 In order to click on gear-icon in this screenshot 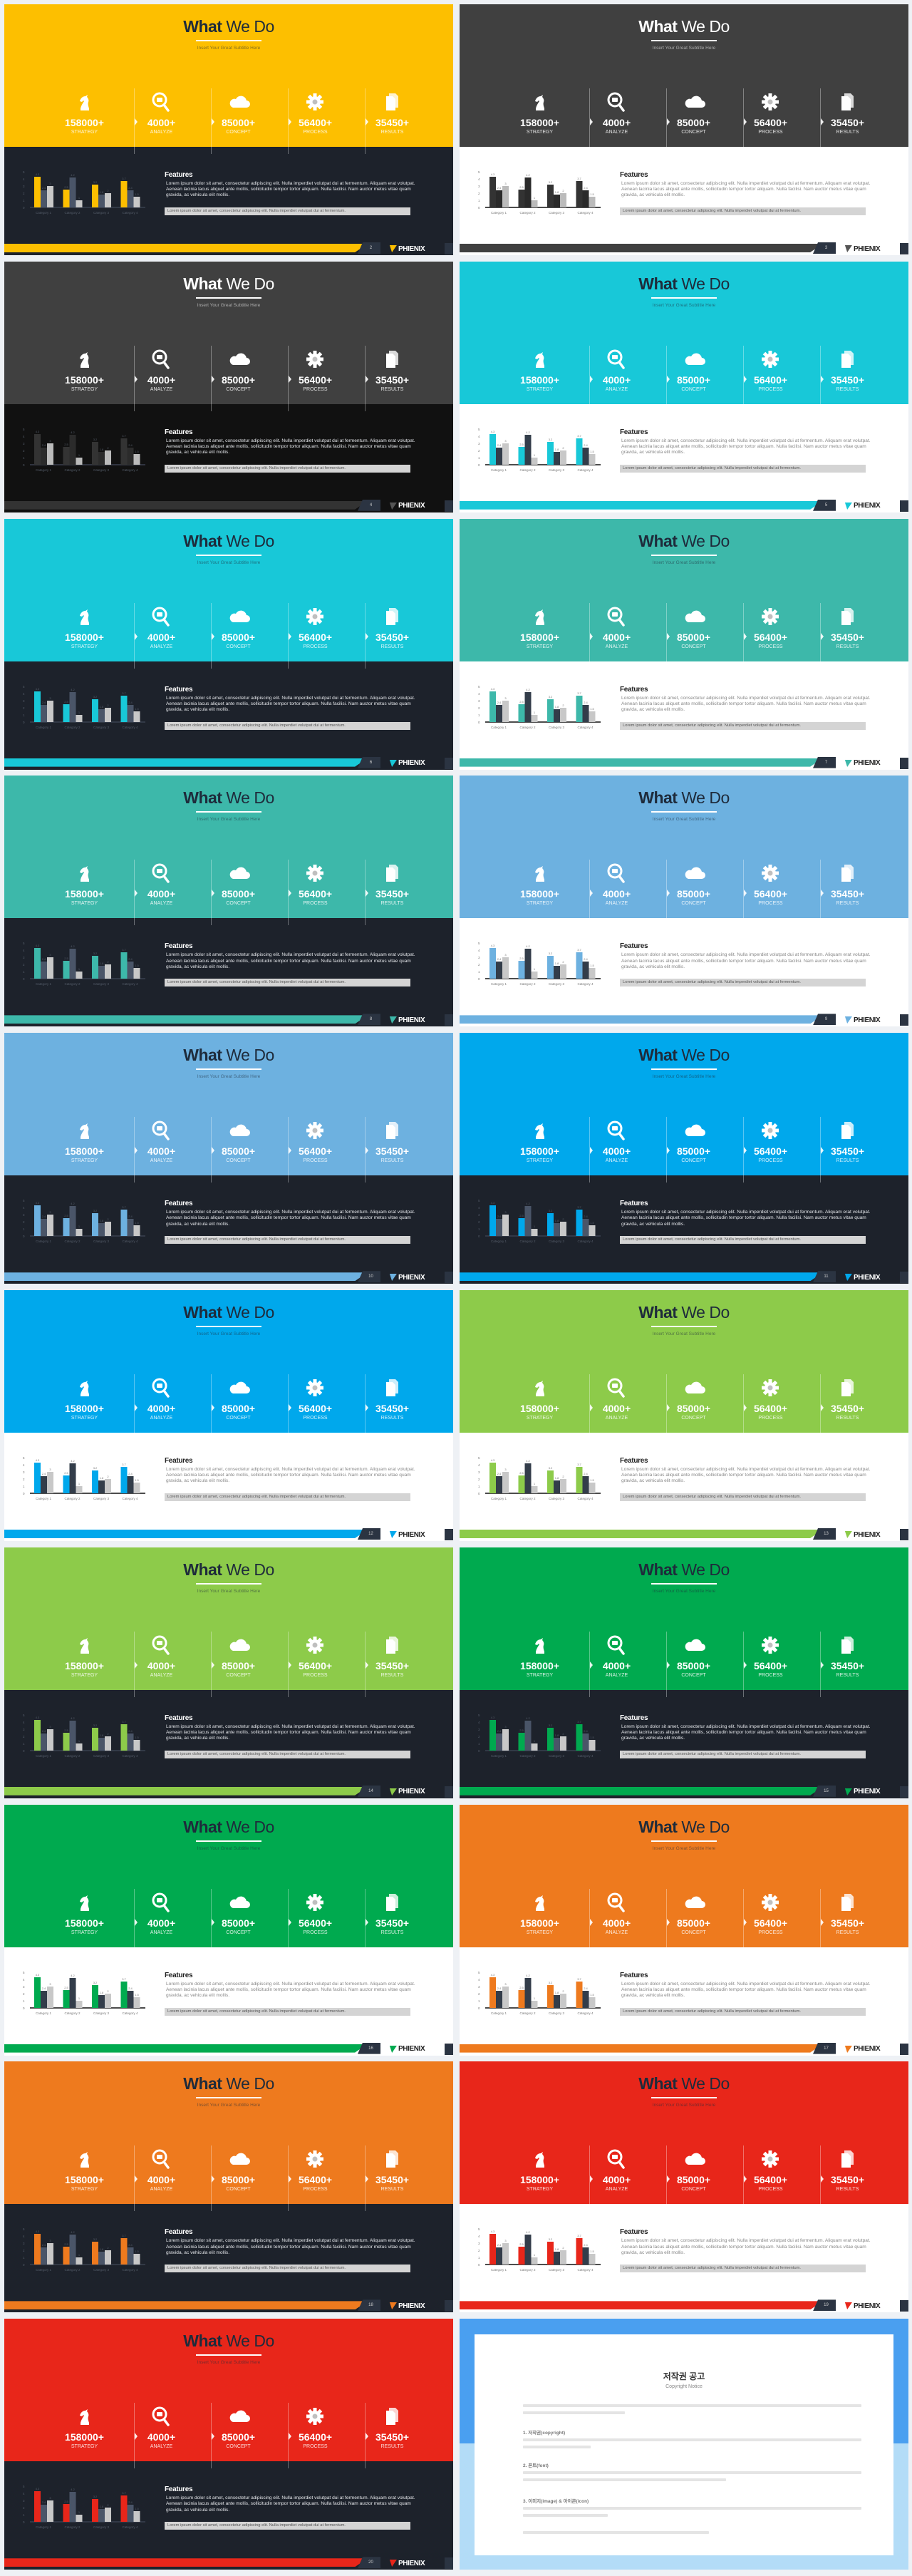, I will do `click(315, 2159)`.